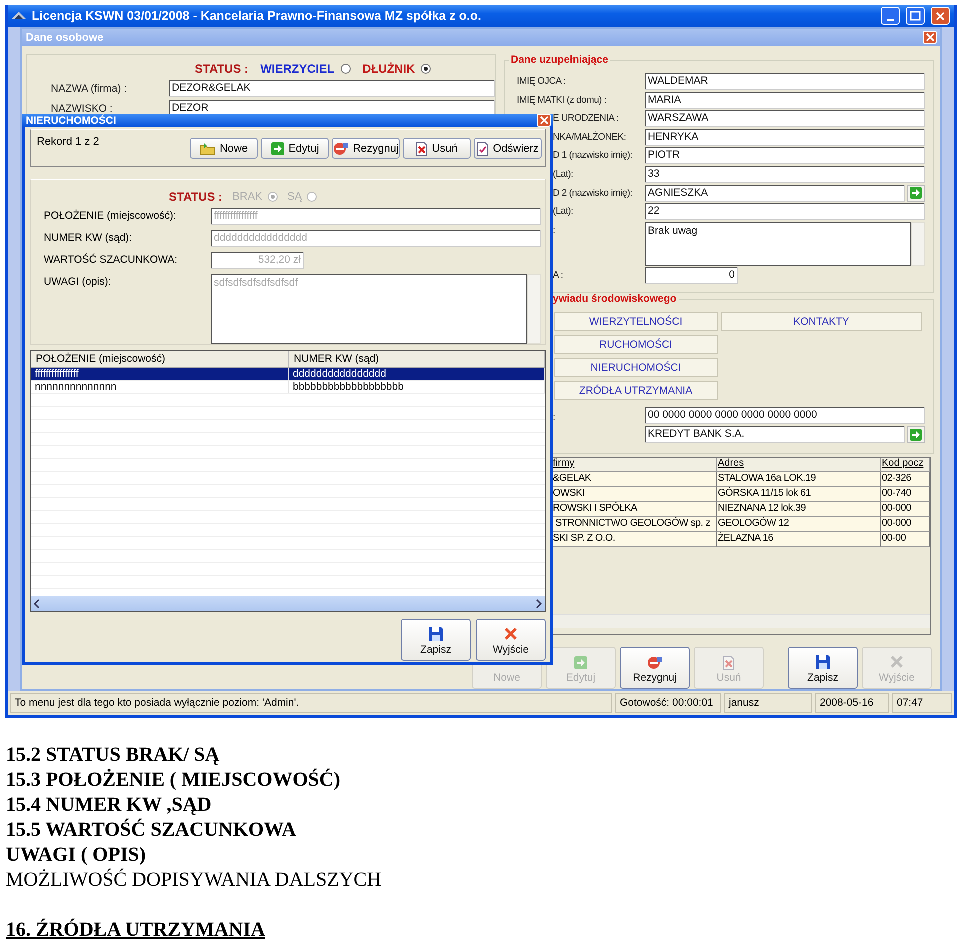  I want to click on input-field: PIOTR, so click(785, 155).